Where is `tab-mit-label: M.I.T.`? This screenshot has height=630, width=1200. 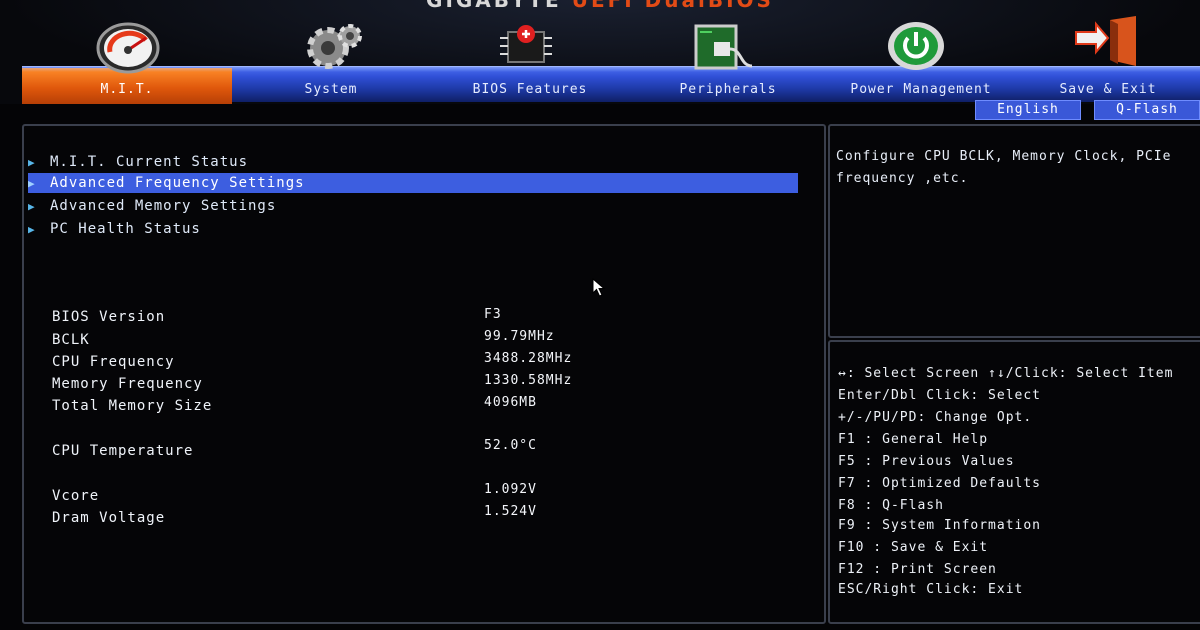 tab-mit-label: M.I.T. is located at coordinates (127, 89).